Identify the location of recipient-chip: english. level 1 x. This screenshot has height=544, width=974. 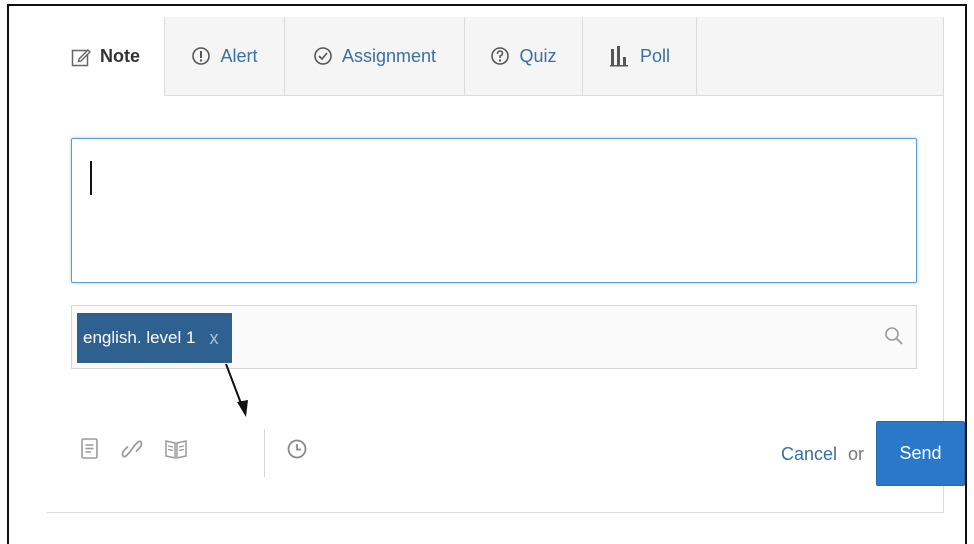
(155, 338).